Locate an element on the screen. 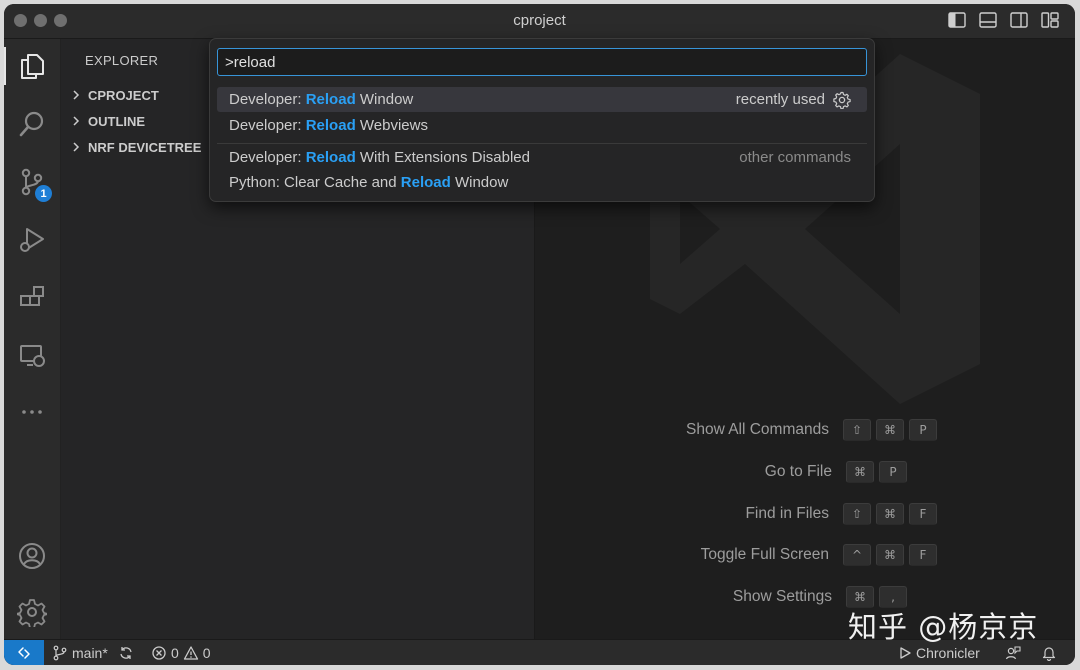 The width and height of the screenshot is (1080, 670). recently-used-label: recently used is located at coordinates (780, 99).